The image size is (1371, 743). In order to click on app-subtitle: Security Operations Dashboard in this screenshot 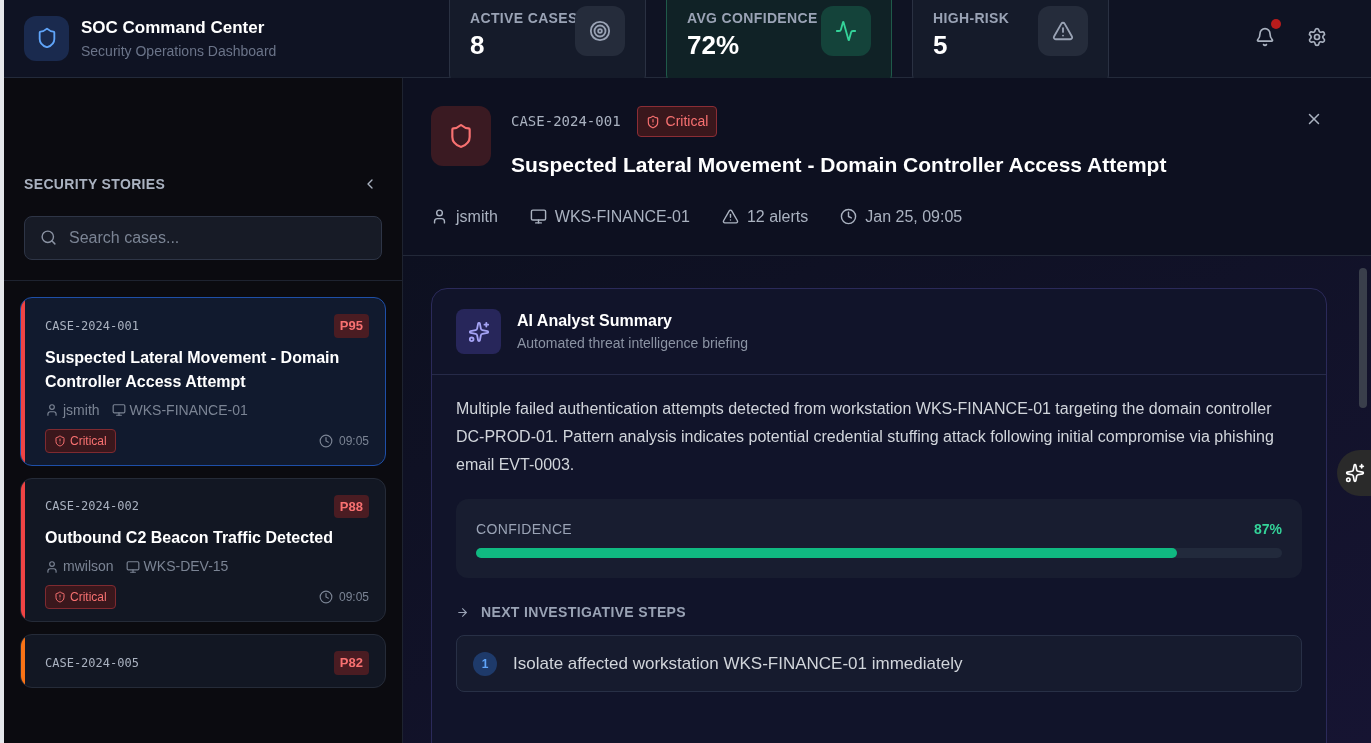, I will do `click(179, 51)`.